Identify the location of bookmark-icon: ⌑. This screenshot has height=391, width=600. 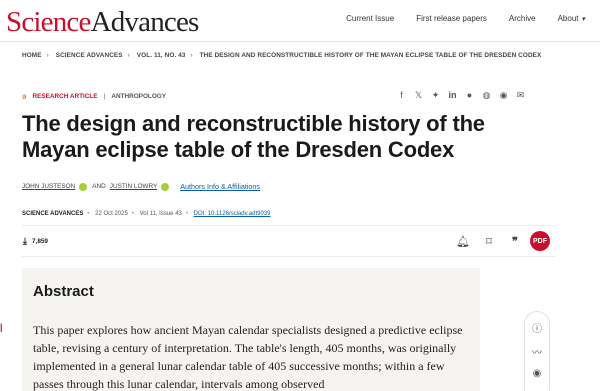
(489, 241).